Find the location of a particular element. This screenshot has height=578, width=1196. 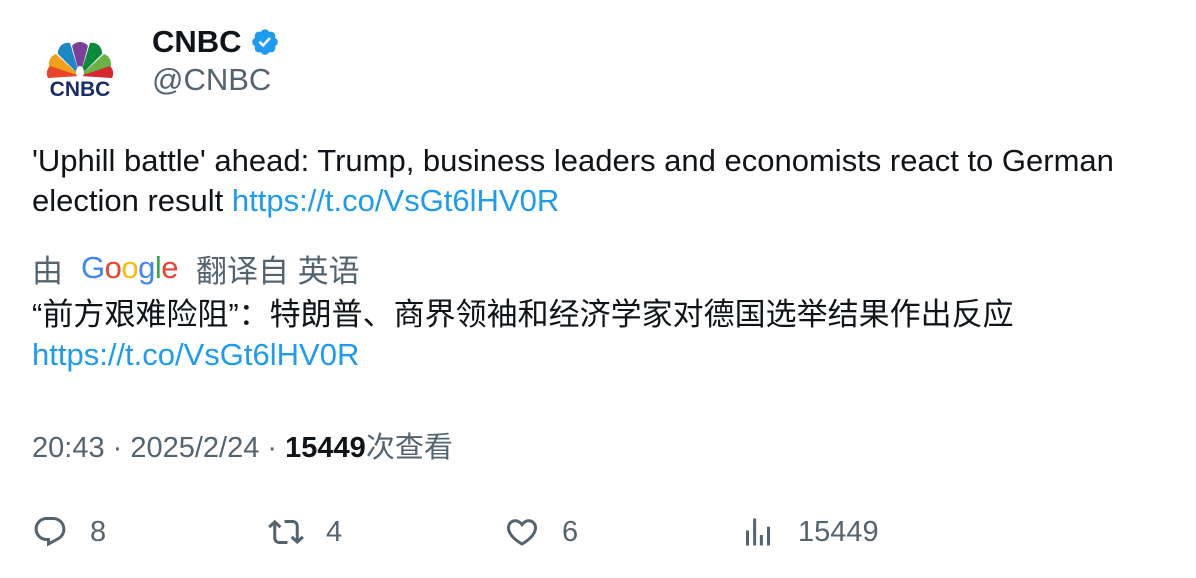

like-count: 6 is located at coordinates (570, 531).